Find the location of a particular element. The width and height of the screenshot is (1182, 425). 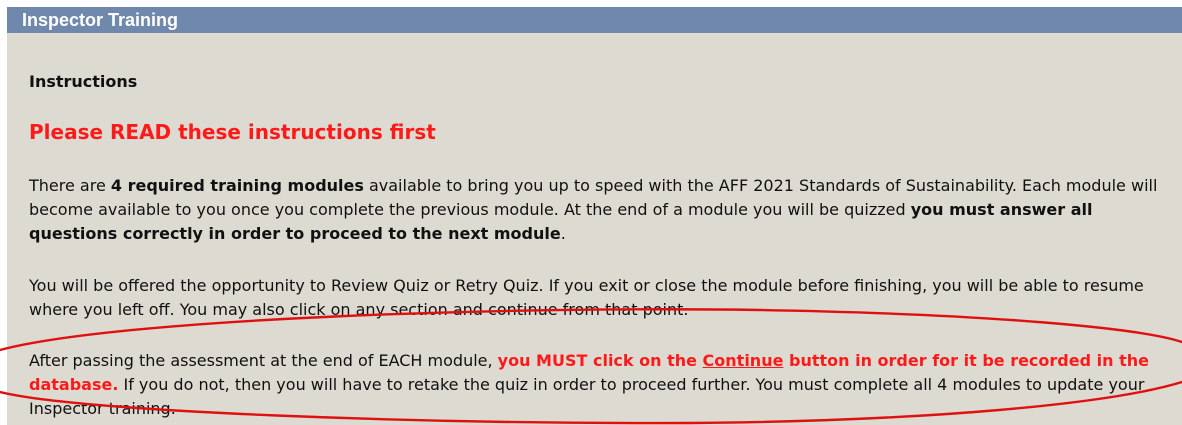

continue-word: Continue is located at coordinates (743, 360).